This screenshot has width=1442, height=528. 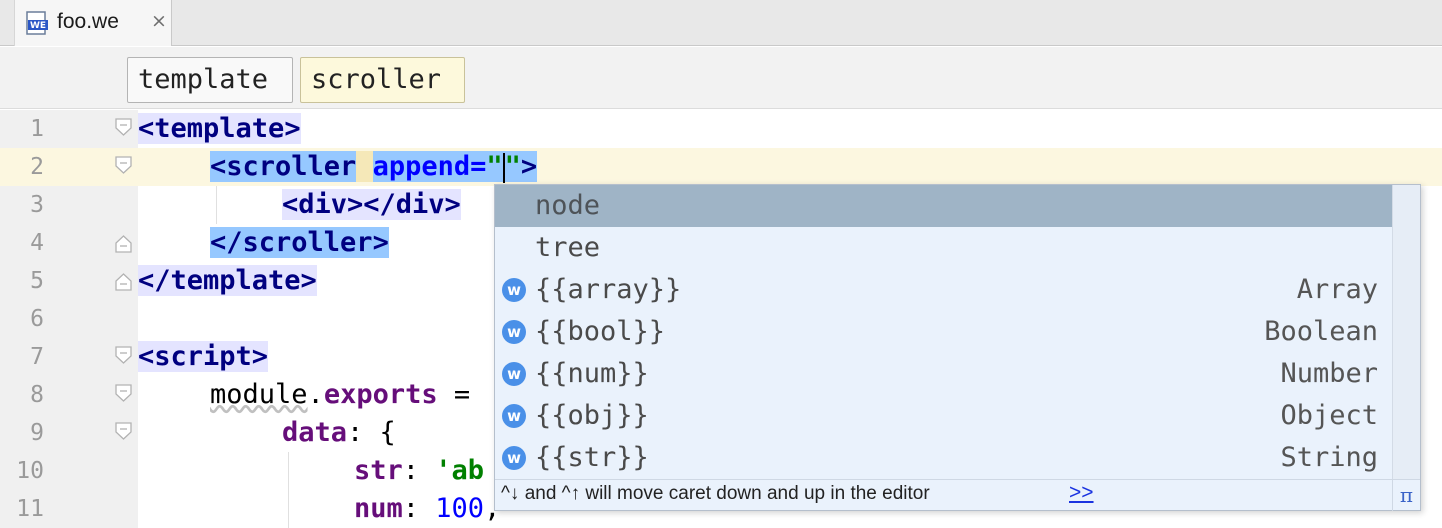 I want to click on line-number: 6, so click(x=37, y=319).